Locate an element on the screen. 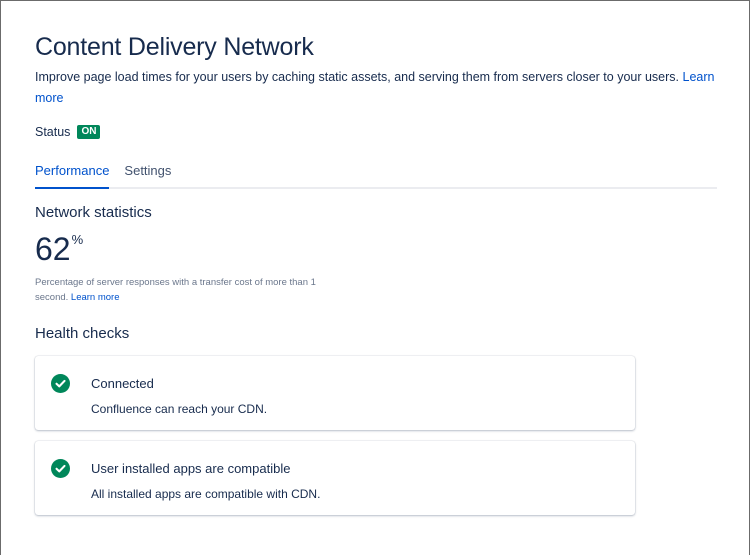 The image size is (752, 557). health-check-title: User installed apps are compatible is located at coordinates (191, 468).